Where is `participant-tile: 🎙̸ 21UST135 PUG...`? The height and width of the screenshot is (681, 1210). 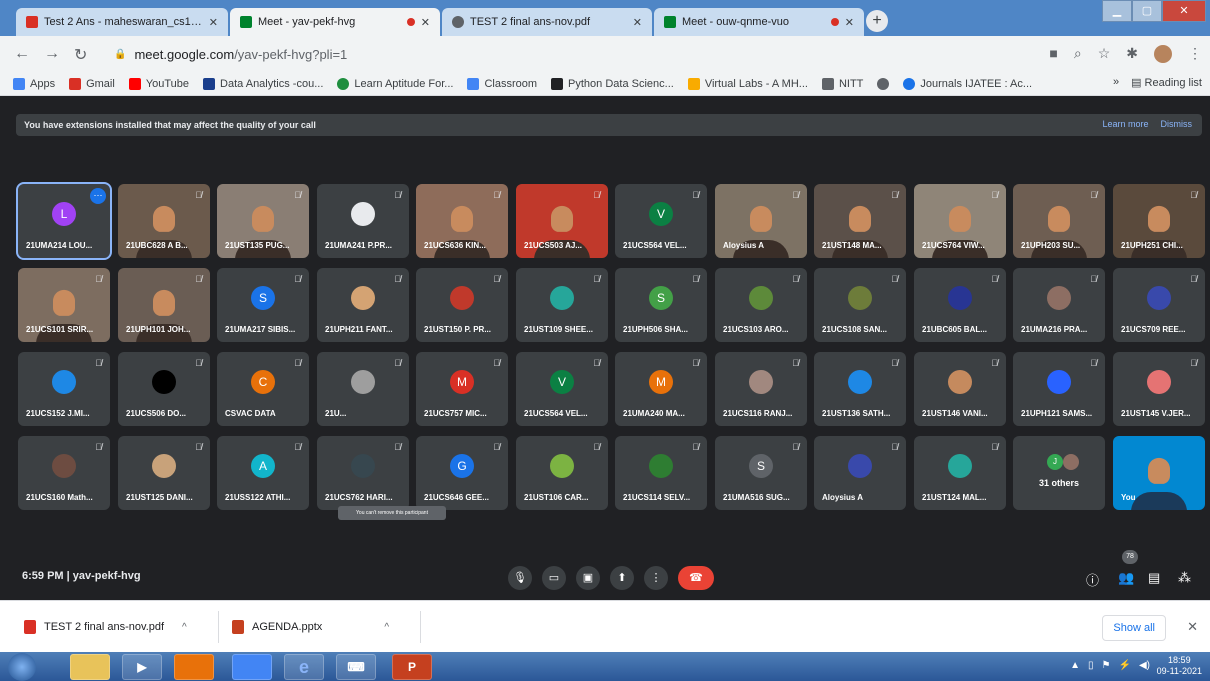
participant-tile: 🎙̸ 21UST135 PUG... is located at coordinates (263, 221).